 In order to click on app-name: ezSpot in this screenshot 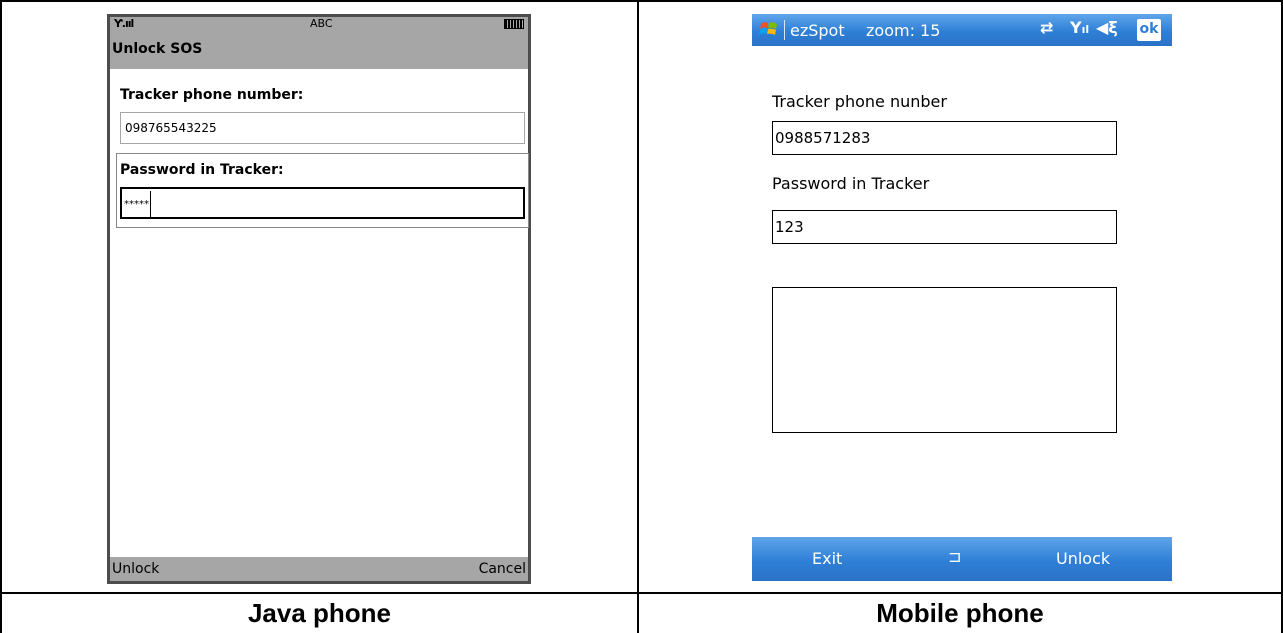, I will do `click(817, 30)`.